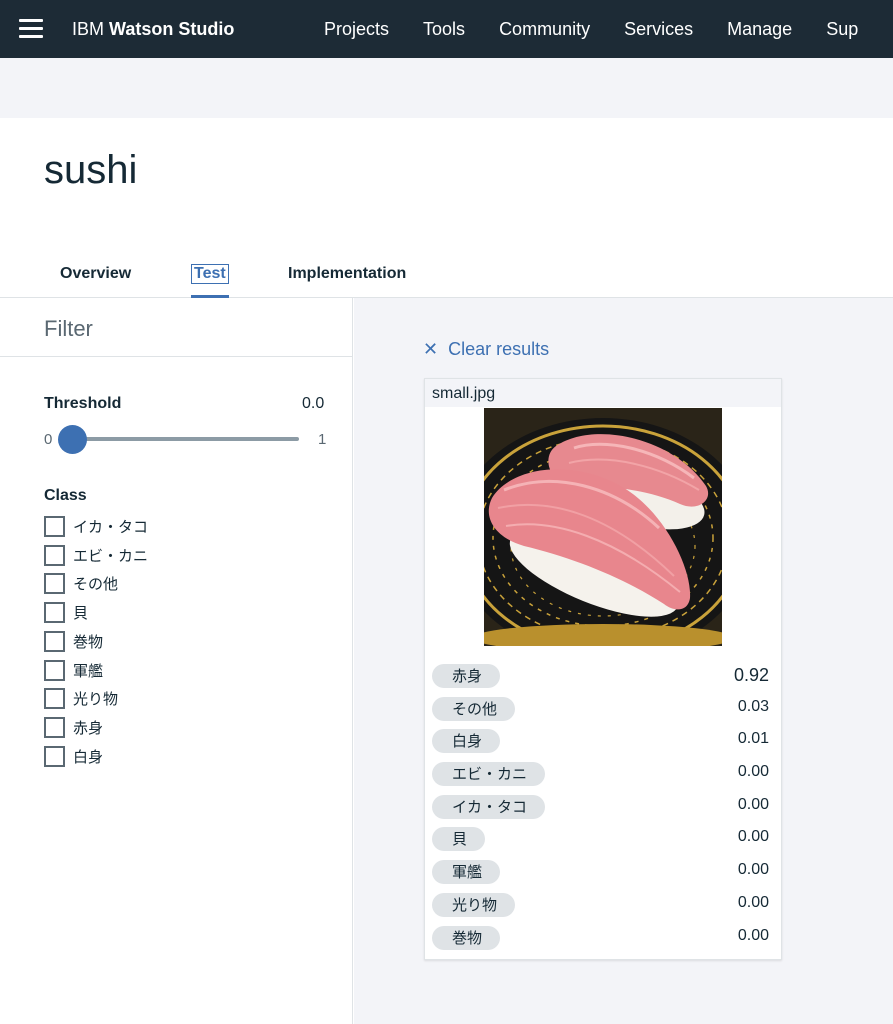 The width and height of the screenshot is (893, 1024). Describe the element at coordinates (842, 29) in the screenshot. I see `nav-link-support: Sup` at that location.